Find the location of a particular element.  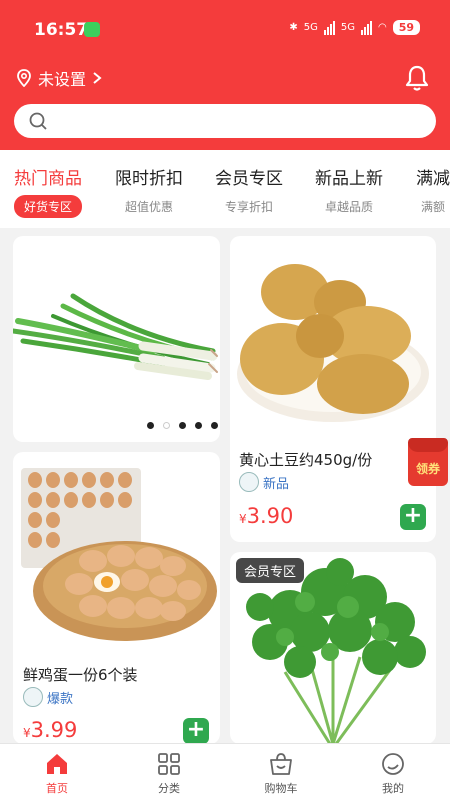

tab-member-zone: 会员专区 专享折扣 is located at coordinates (249, 189).